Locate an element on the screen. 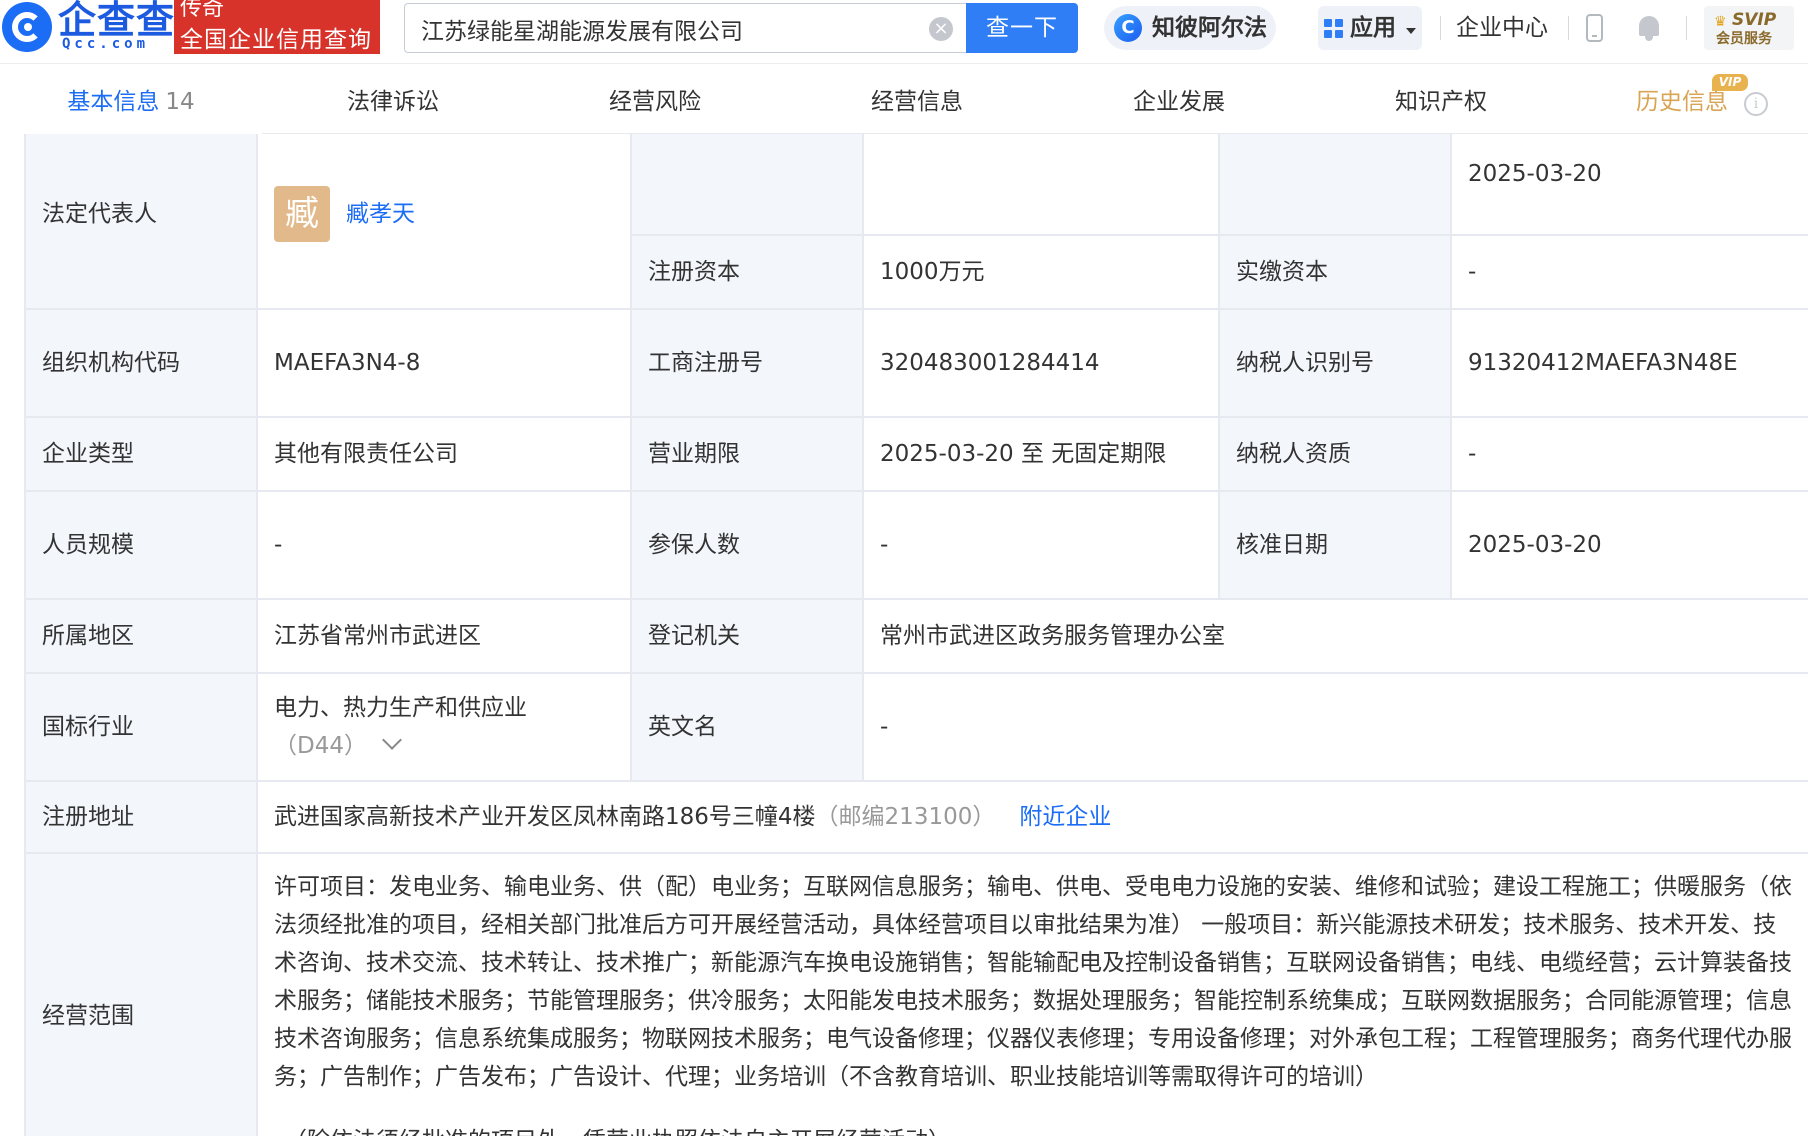  reg-capital-value: 1000万元 is located at coordinates (1041, 272).